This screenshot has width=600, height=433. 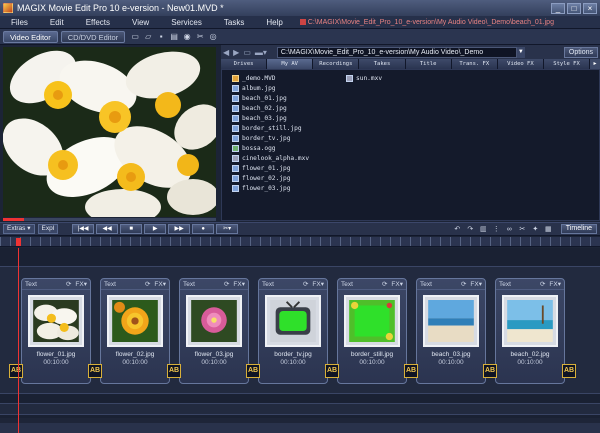 I want to click on tab-recordings: Recordings, so click(x=336, y=64).